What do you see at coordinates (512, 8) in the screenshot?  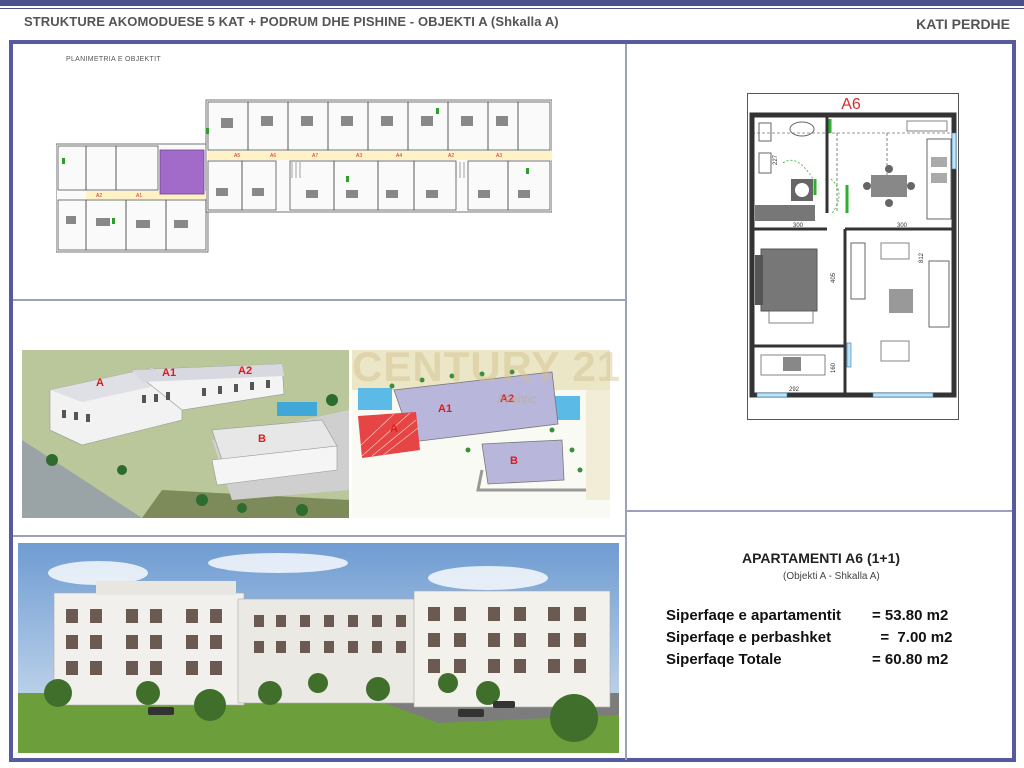 I see `top-rule-thin` at bounding box center [512, 8].